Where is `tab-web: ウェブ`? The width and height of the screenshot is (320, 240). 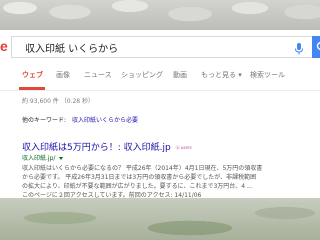
tab-web: ウェブ is located at coordinates (32, 75).